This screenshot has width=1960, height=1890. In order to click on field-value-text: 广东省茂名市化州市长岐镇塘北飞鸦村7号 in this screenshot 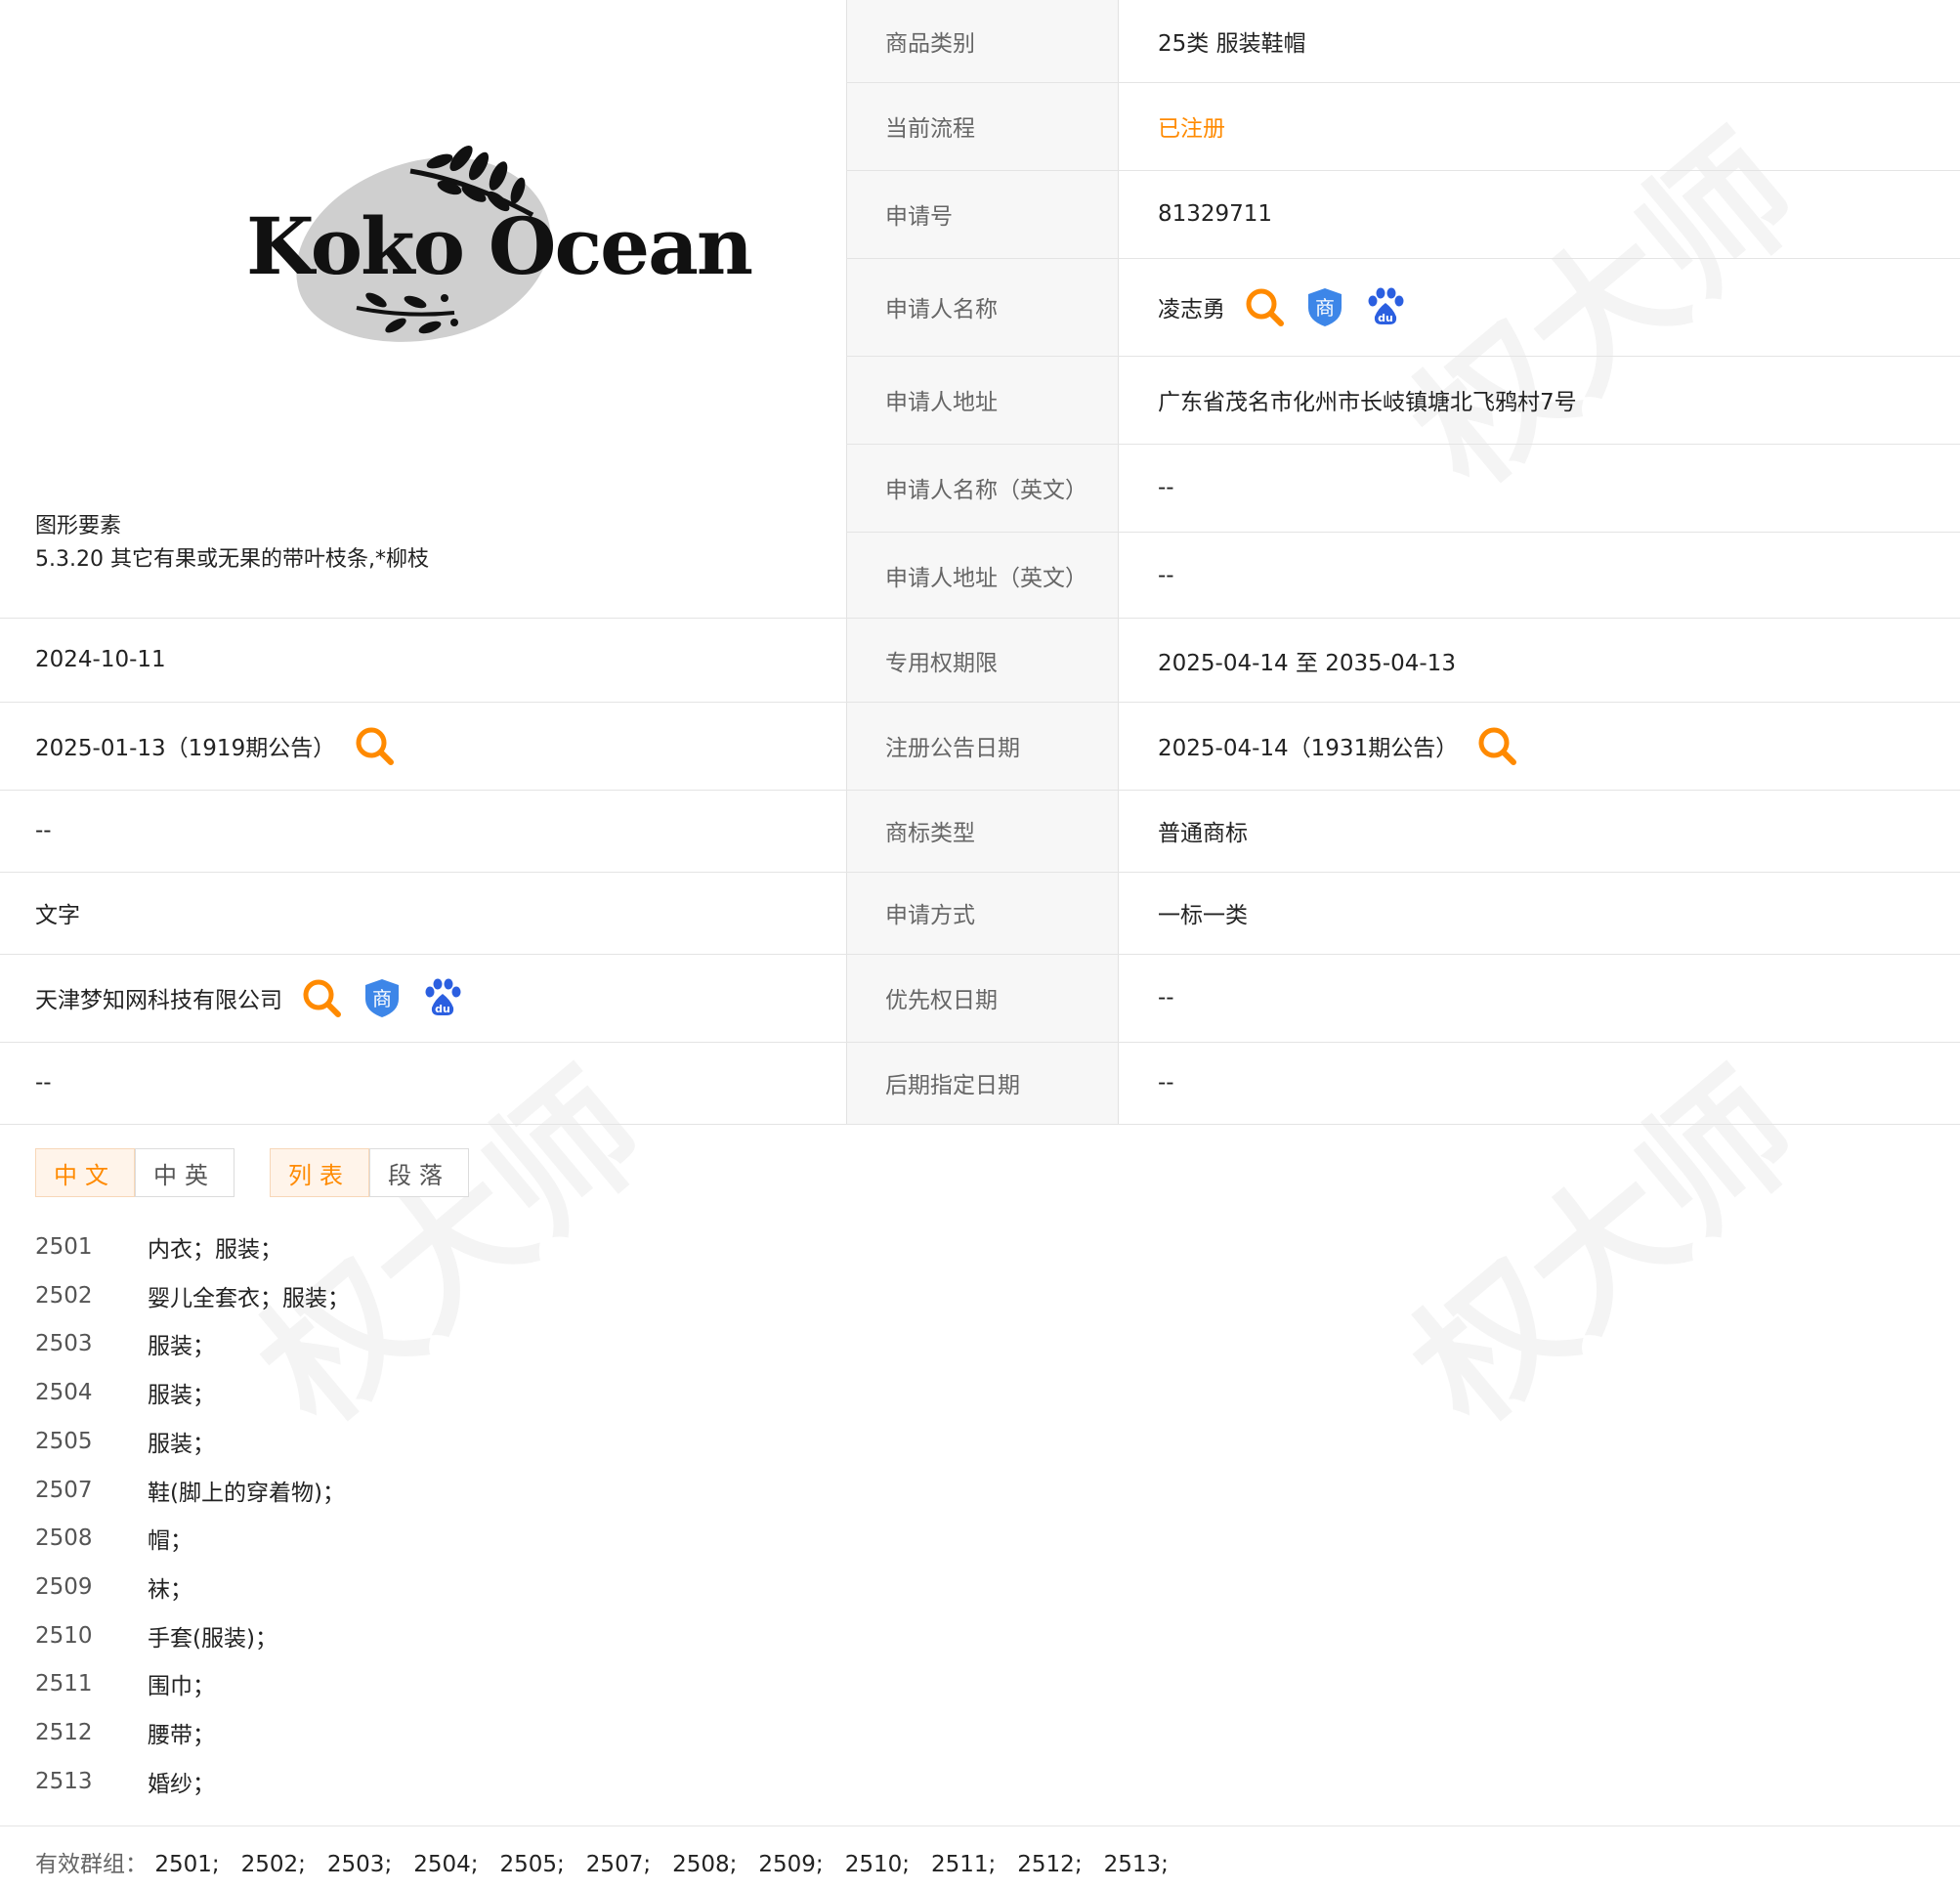, I will do `click(1367, 402)`.